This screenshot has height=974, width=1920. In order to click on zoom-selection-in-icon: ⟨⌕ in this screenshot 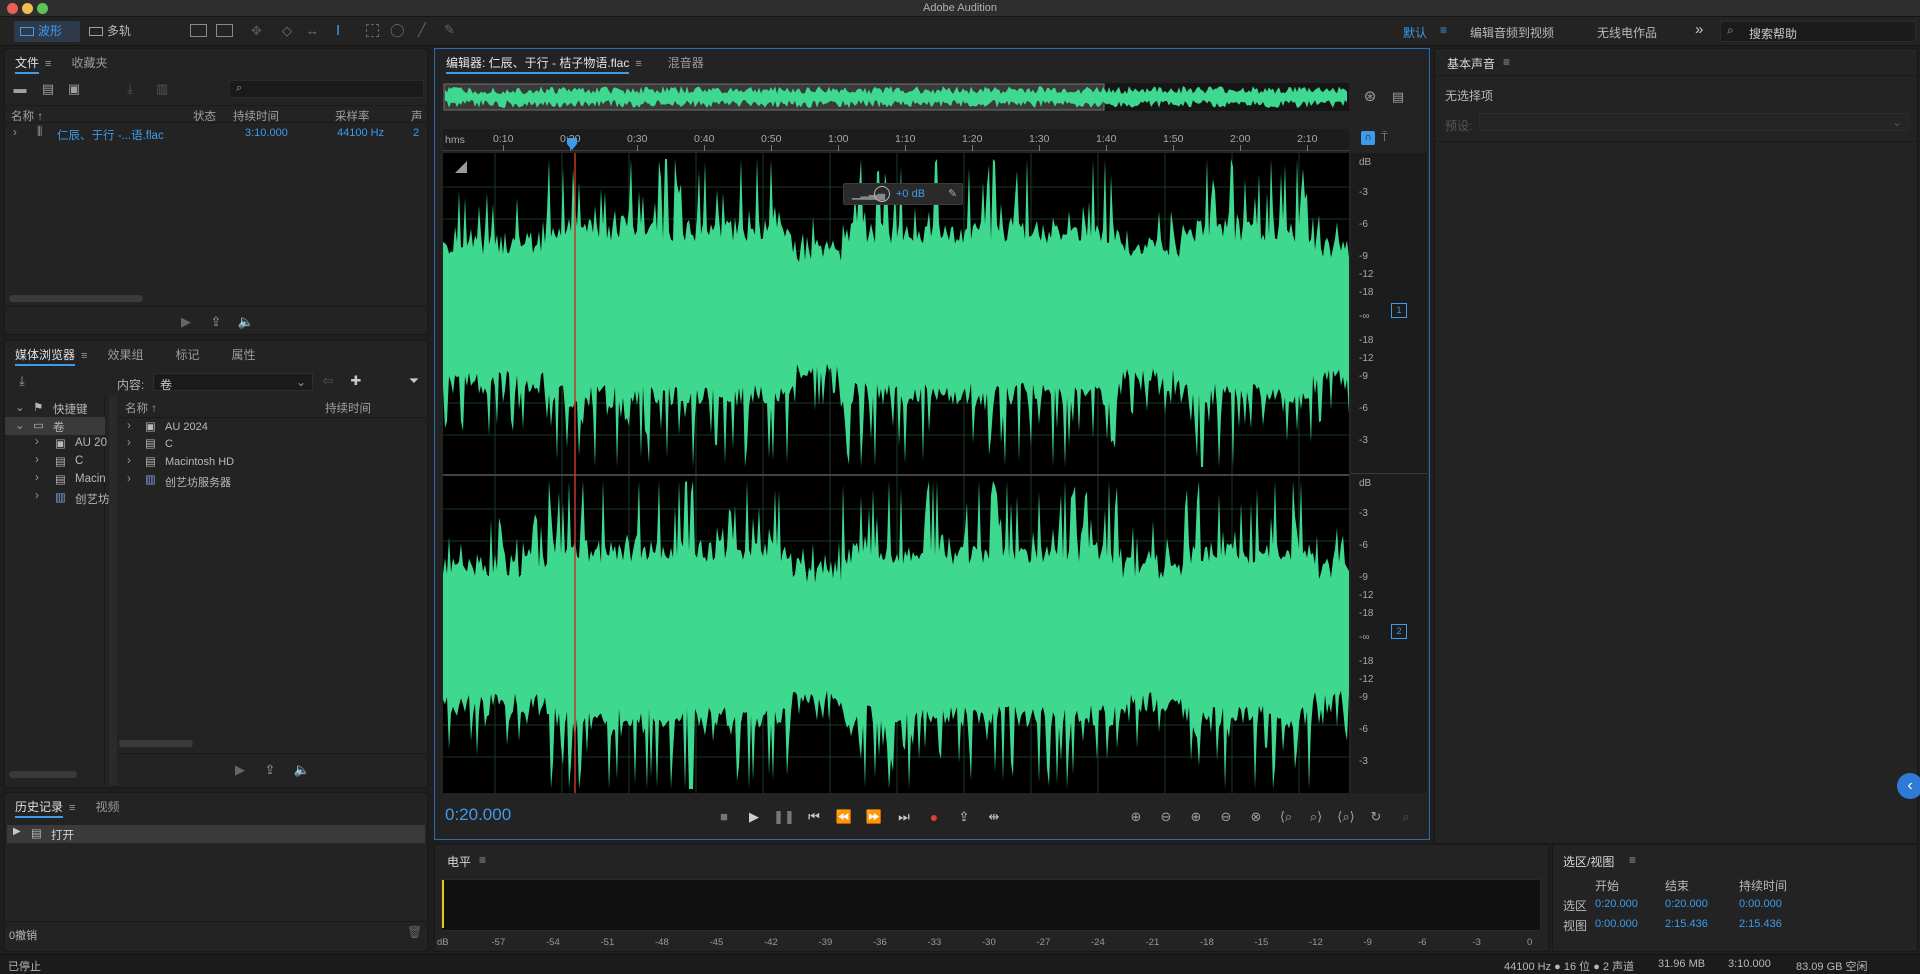, I will do `click(1286, 817)`.